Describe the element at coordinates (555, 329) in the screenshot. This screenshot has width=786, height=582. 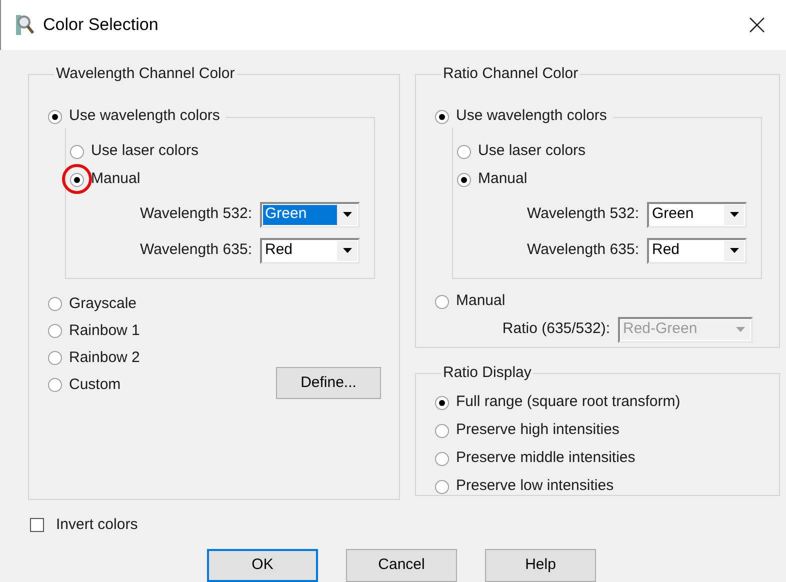
I see `field-label: Ratio (635/532):` at that location.